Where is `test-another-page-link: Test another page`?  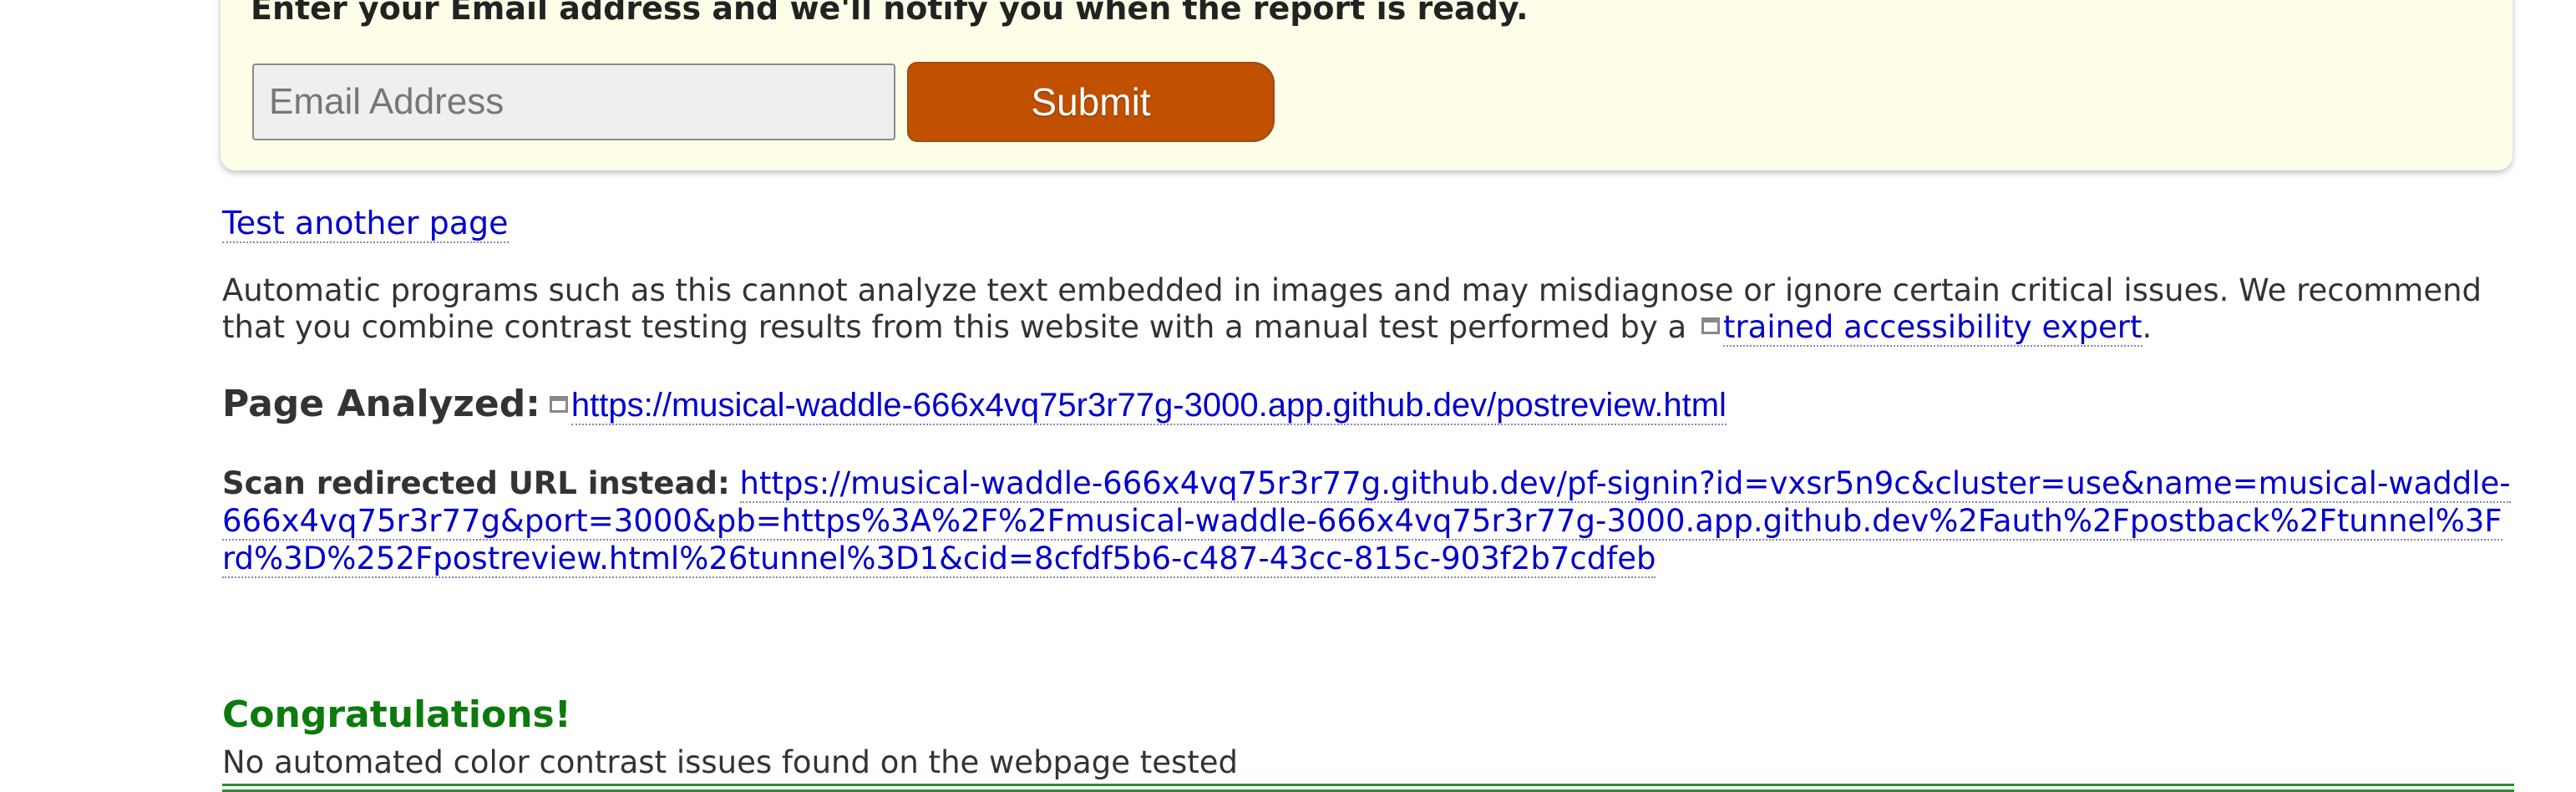 test-another-page-link: Test another page is located at coordinates (365, 224).